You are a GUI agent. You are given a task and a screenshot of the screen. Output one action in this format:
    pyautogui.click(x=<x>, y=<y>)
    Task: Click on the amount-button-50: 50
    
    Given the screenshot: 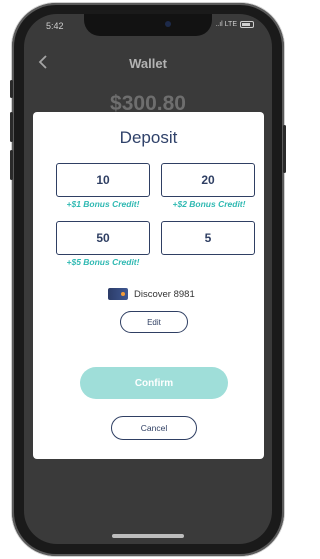 What is the action you would take?
    pyautogui.click(x=103, y=238)
    